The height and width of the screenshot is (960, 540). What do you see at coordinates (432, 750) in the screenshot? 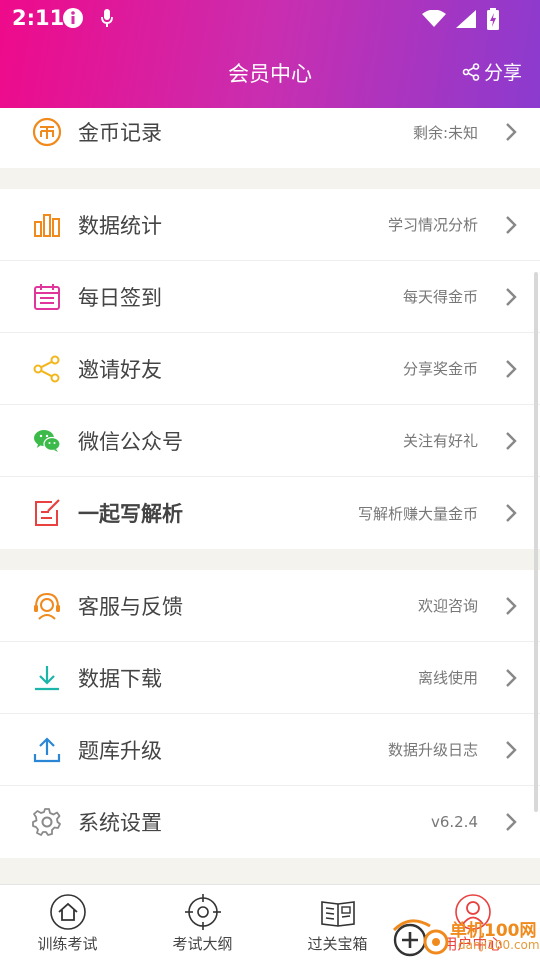
I see `menu-item-subtitle: 数据升级日志` at bounding box center [432, 750].